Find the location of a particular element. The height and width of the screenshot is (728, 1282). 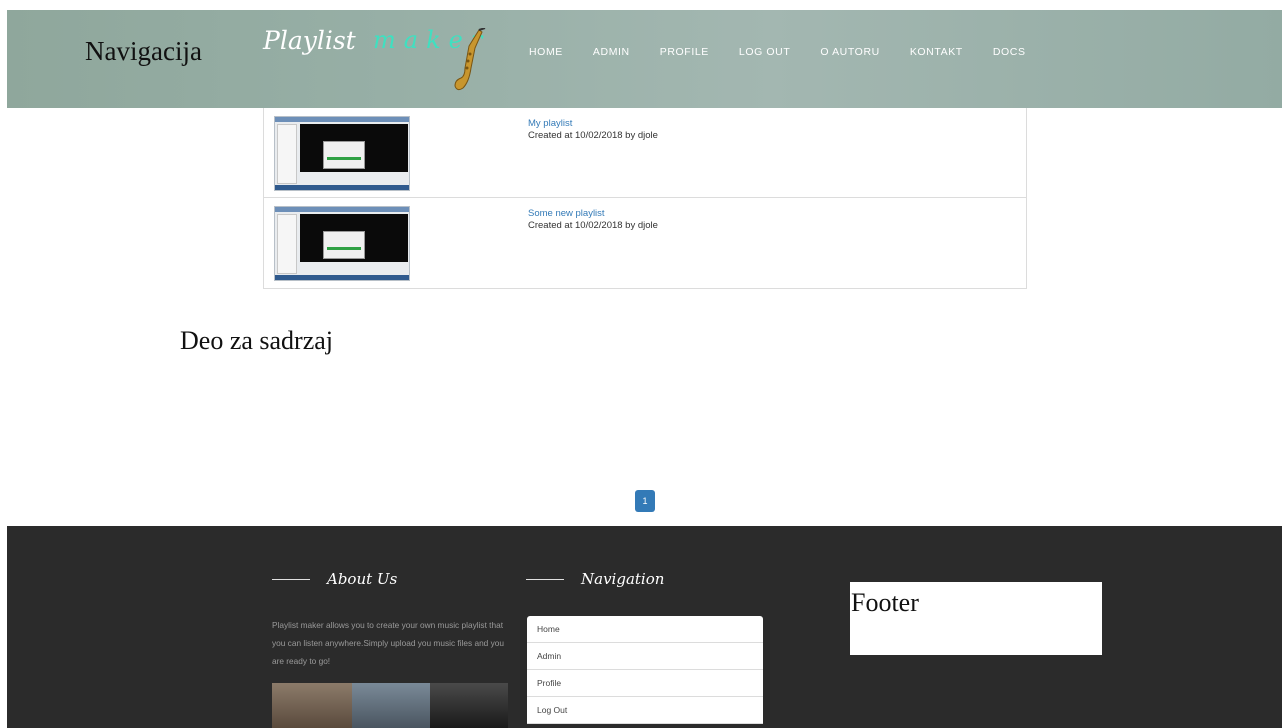

footer-nav-admin: Admin is located at coordinates (645, 656).